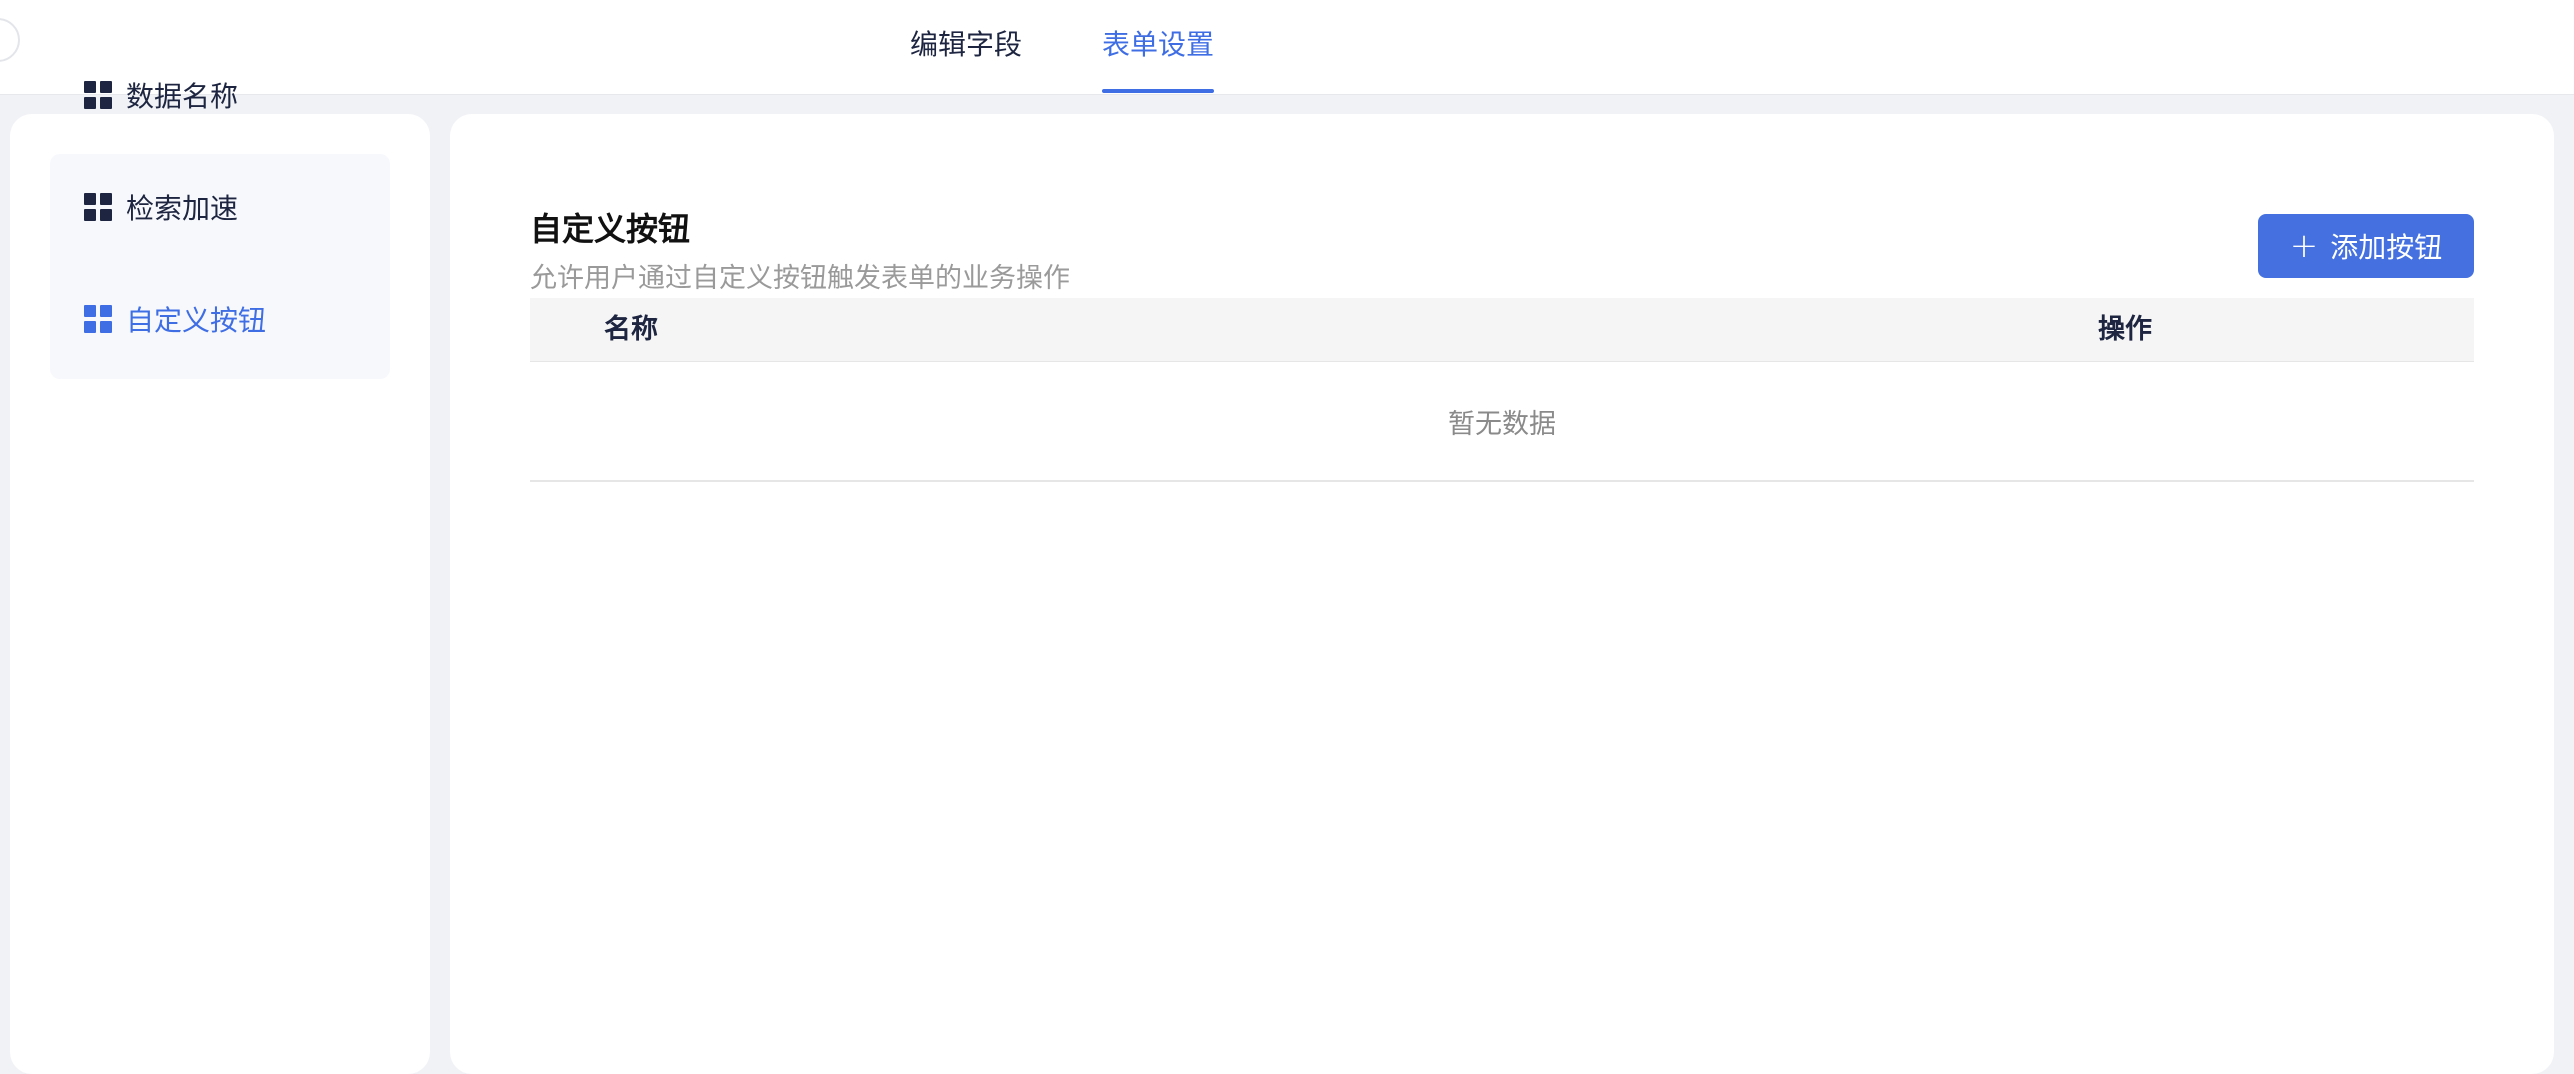 Image resolution: width=2574 pixels, height=1074 pixels. What do you see at coordinates (1502, 422) in the screenshot?
I see `empty-state: 暂无数据` at bounding box center [1502, 422].